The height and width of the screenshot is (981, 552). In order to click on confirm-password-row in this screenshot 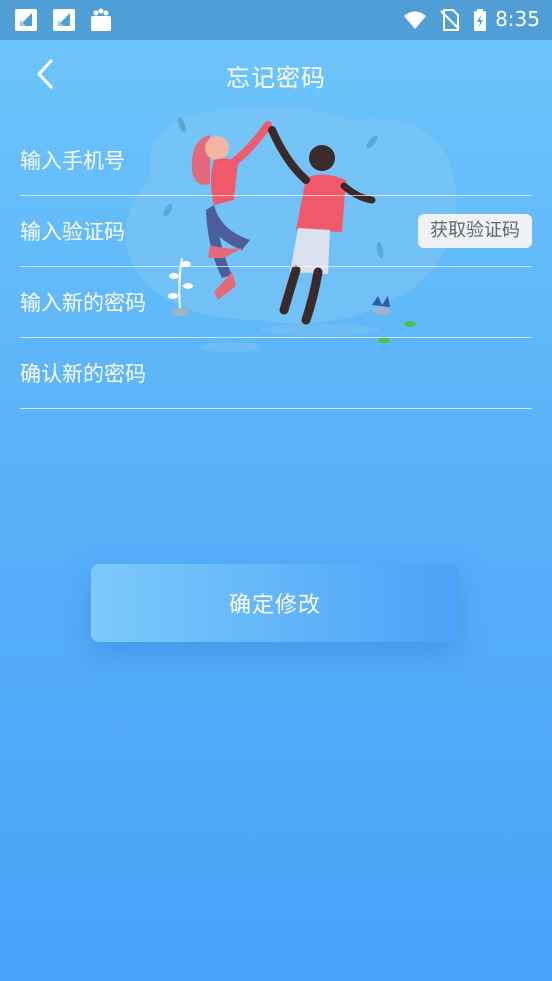, I will do `click(276, 373)`.